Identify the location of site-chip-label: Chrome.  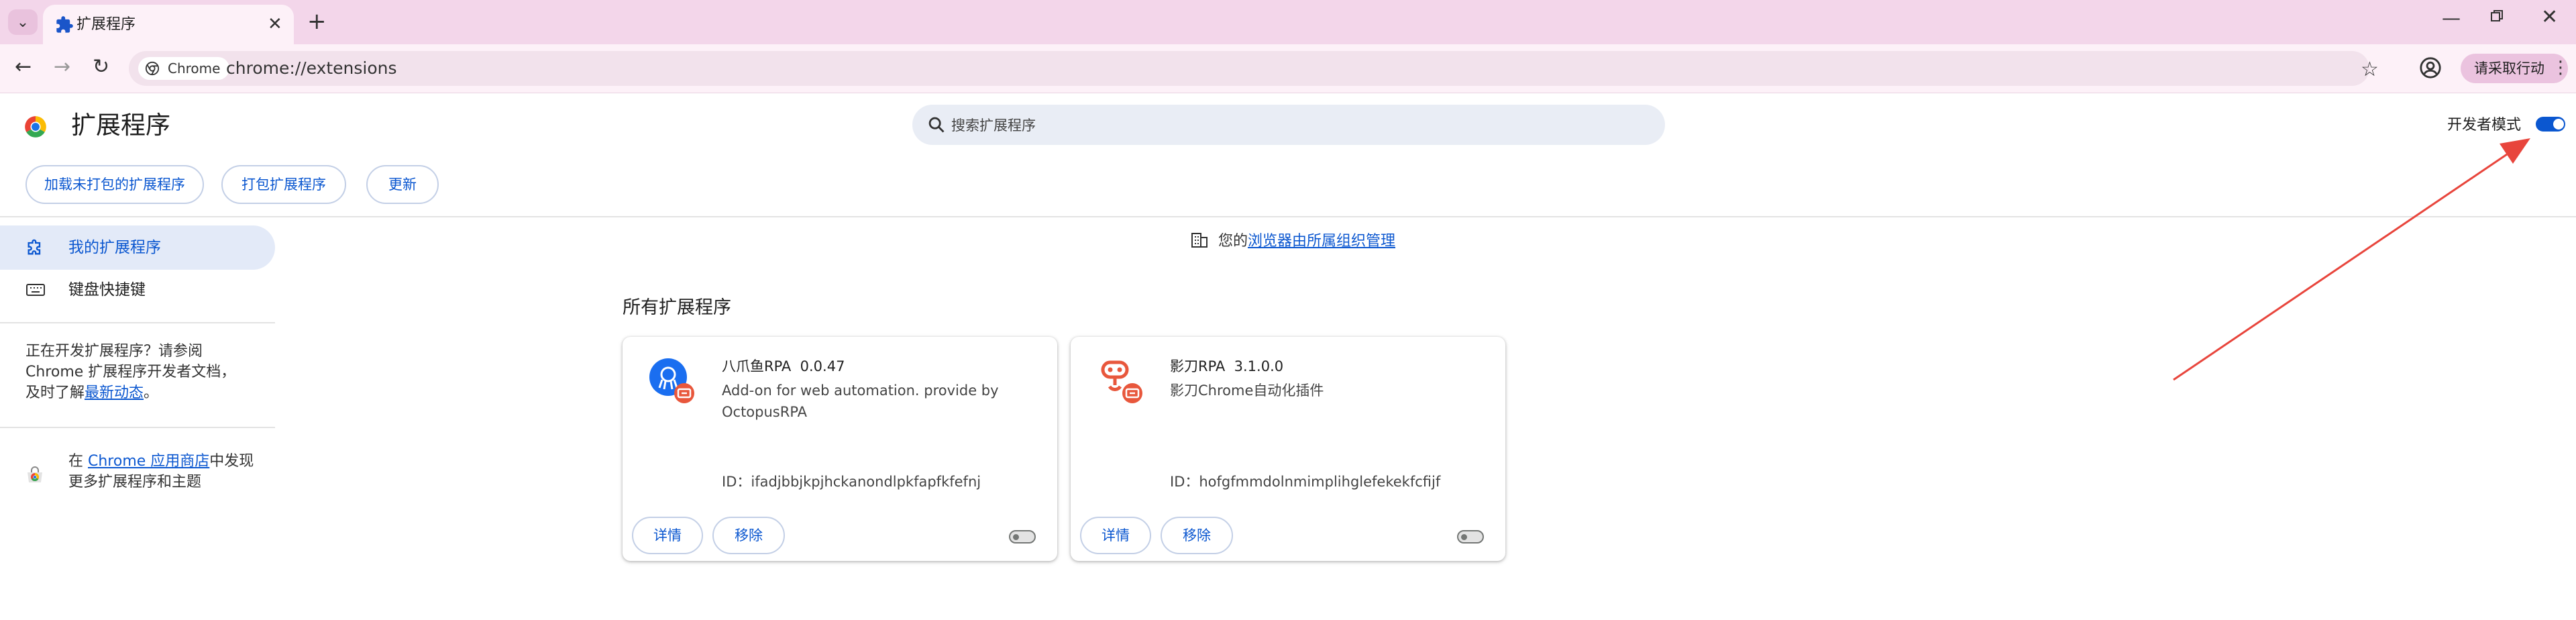
(194, 68).